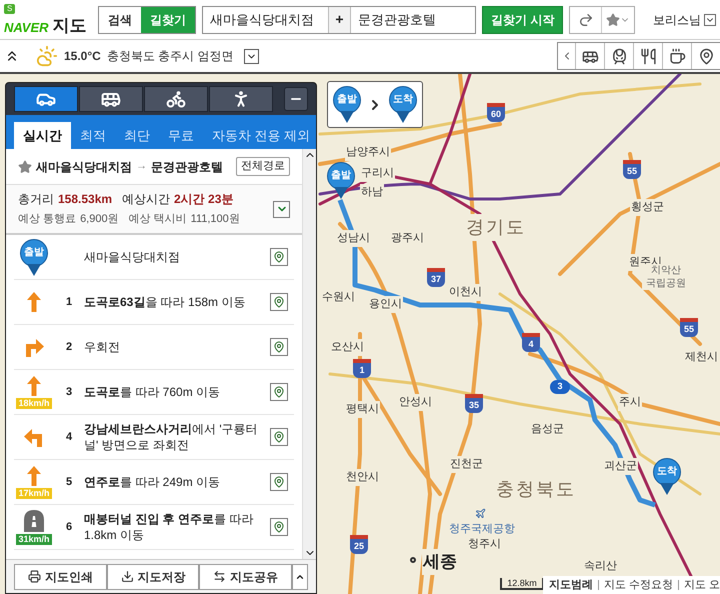 Image resolution: width=720 pixels, height=594 pixels. I want to click on highway-shield: 60, so click(496, 112).